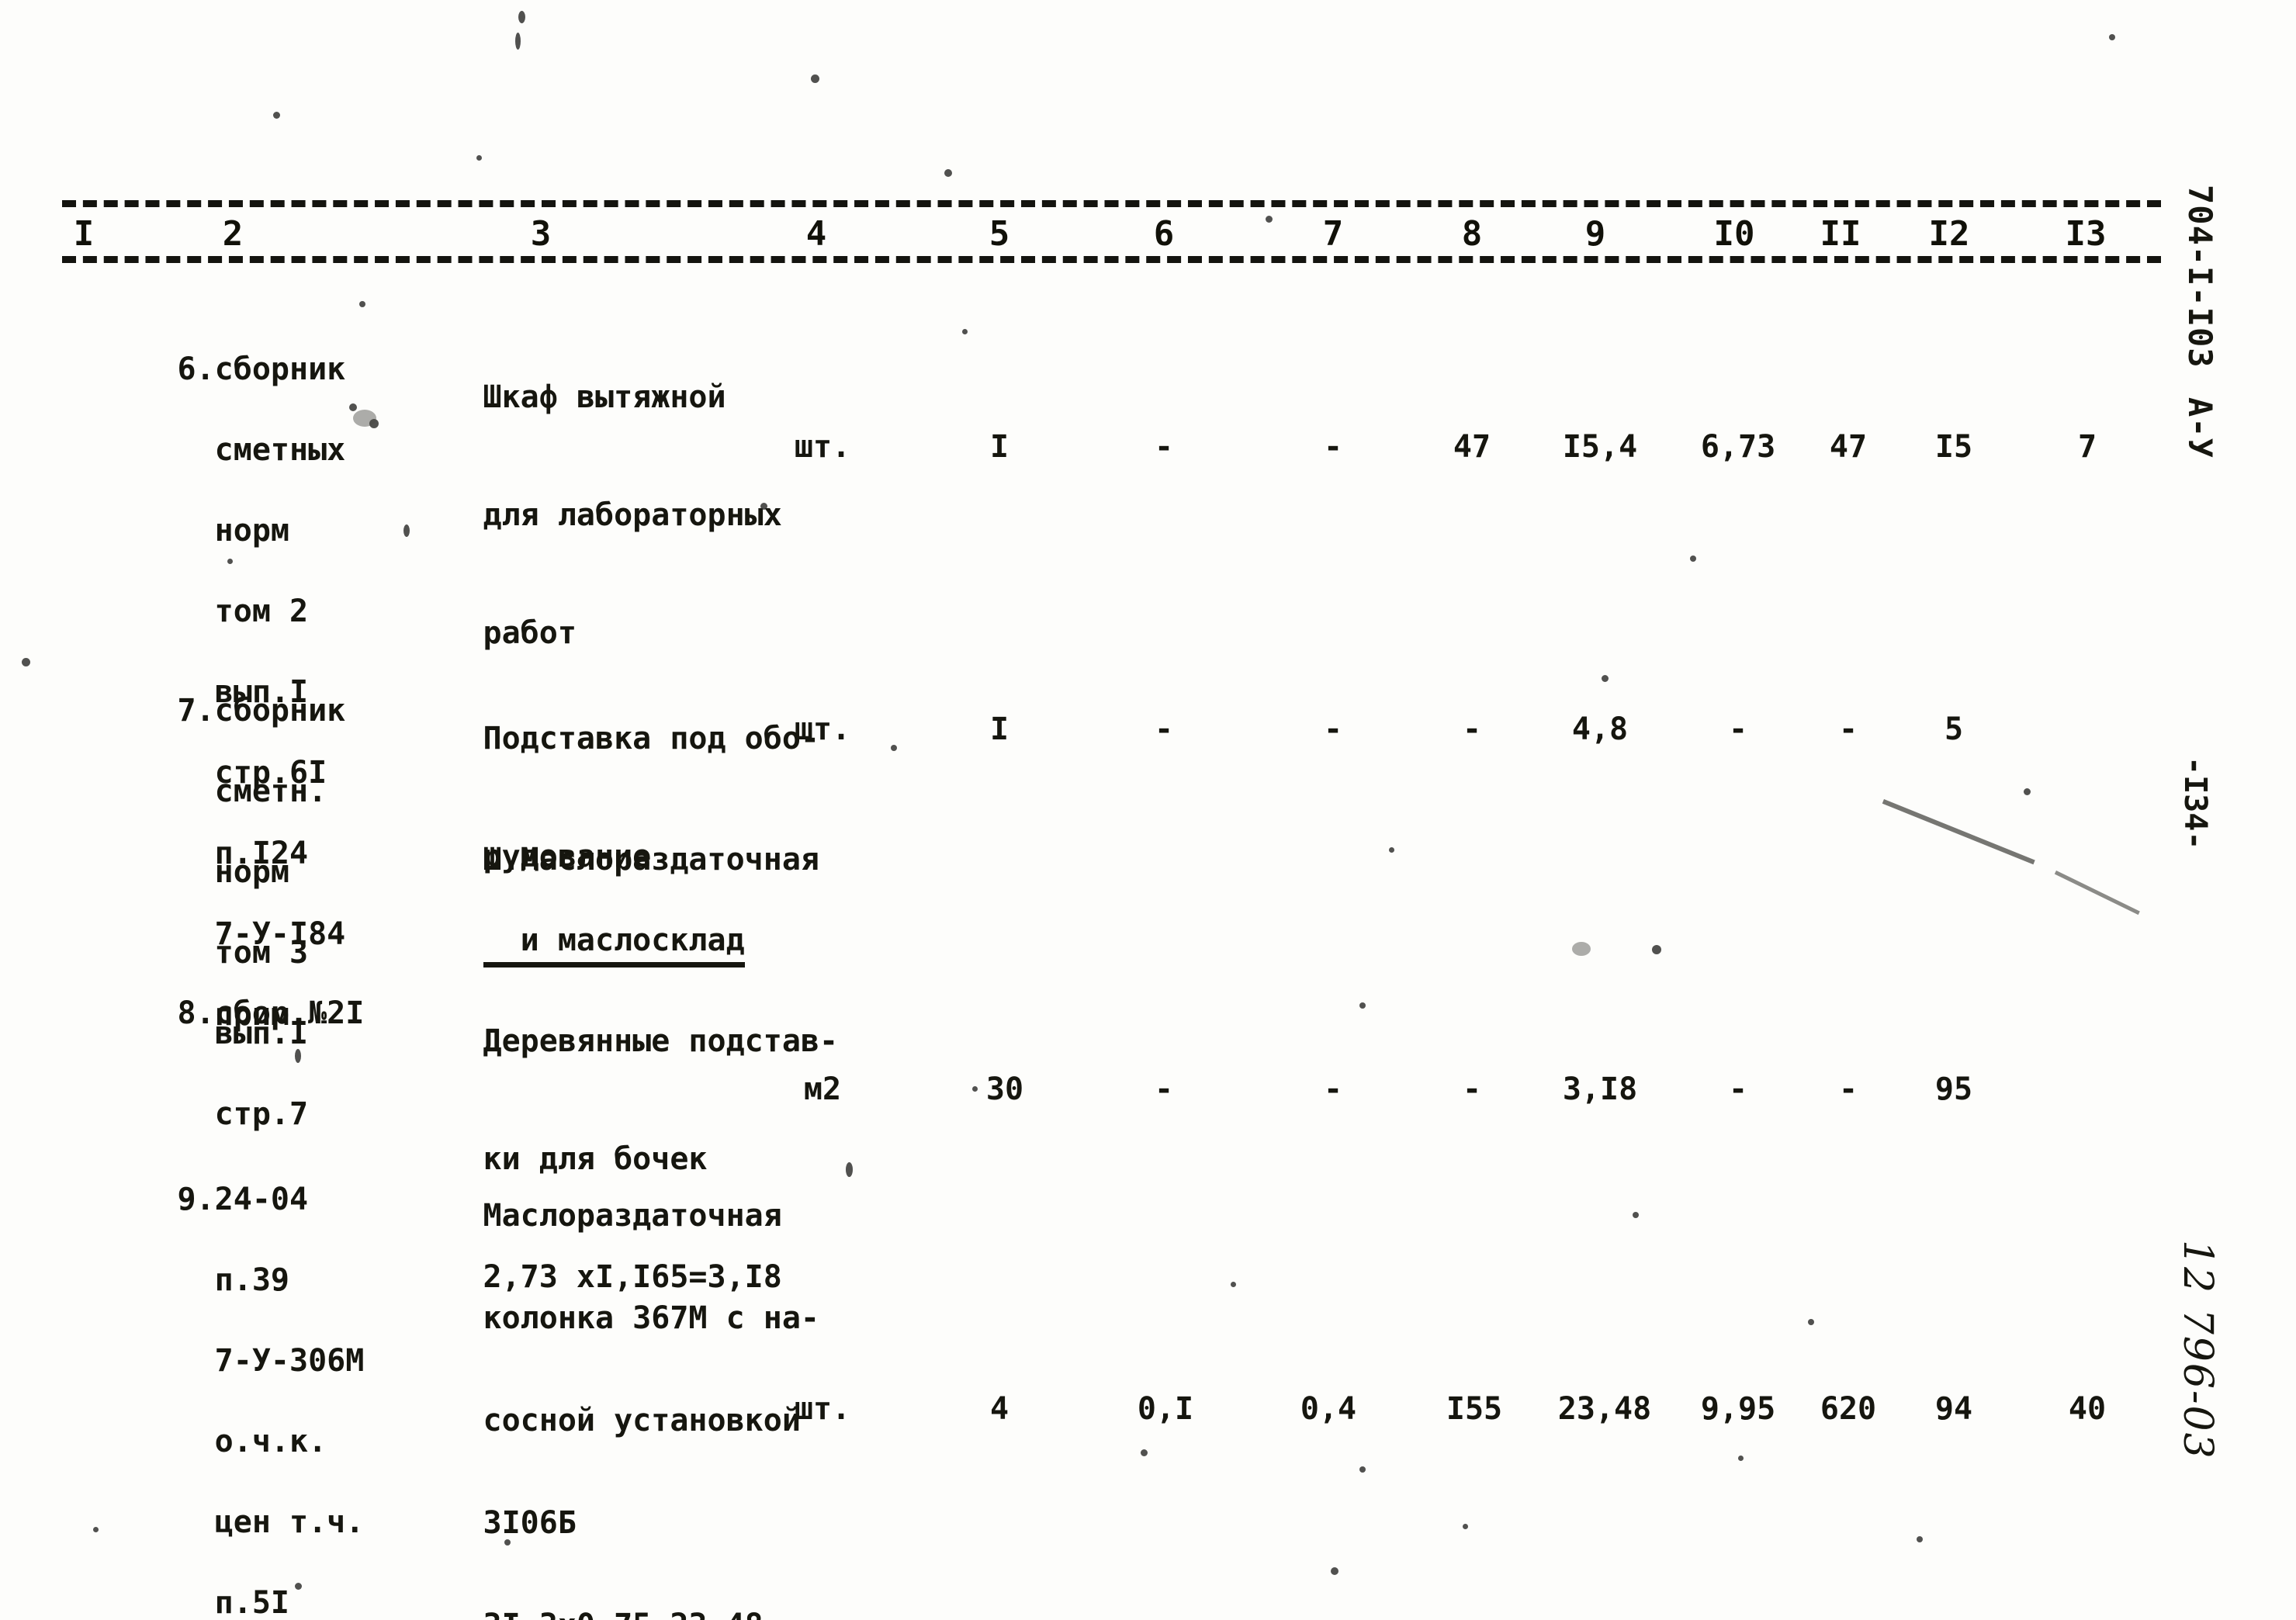 This screenshot has height=1620, width=2296. Describe the element at coordinates (84, 234) in the screenshot. I see `column-number-1: I` at that location.